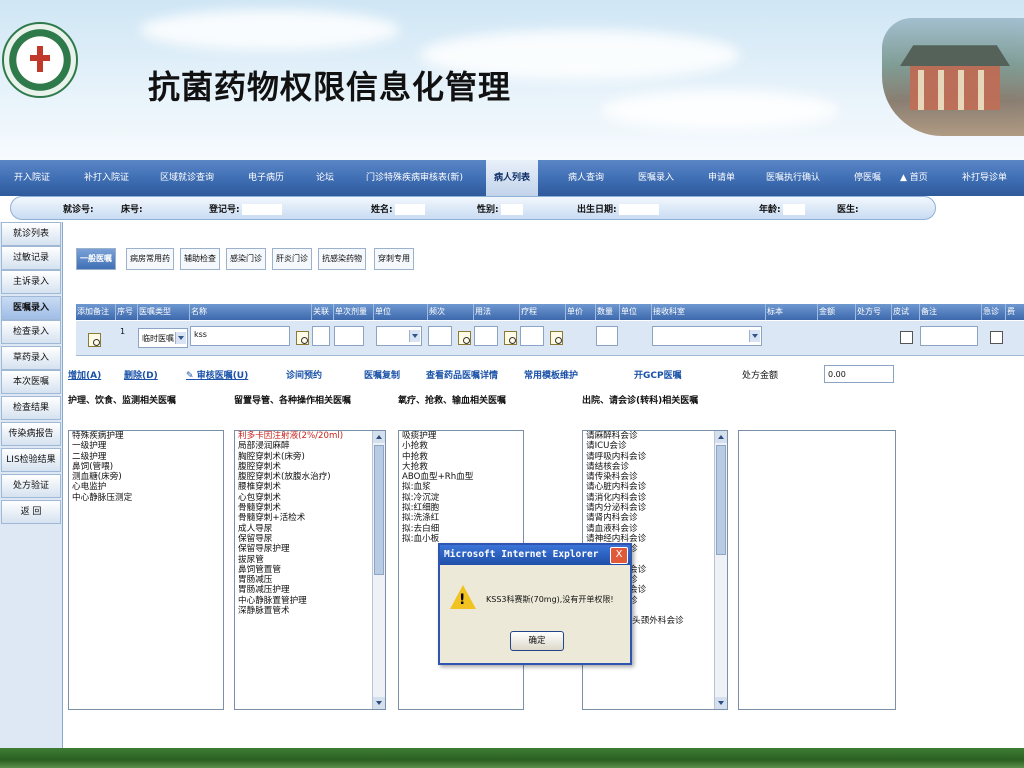 The width and height of the screenshot is (1024, 768). Describe the element at coordinates (461, 467) in the screenshot. I see `list-item: 大抢救` at that location.